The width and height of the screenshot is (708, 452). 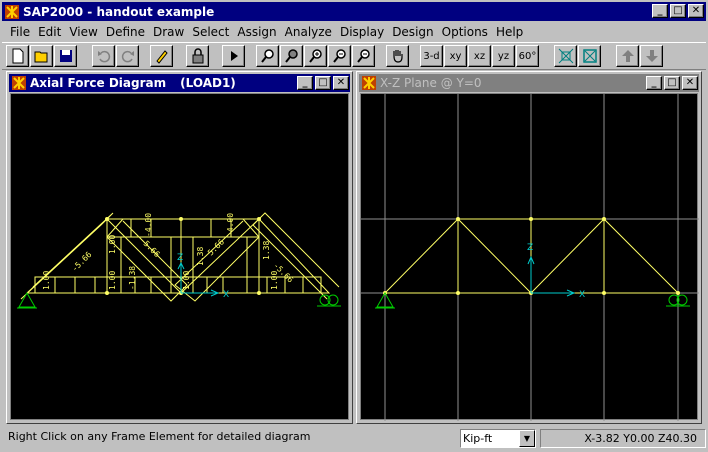 I want to click on zoom-out-icon, so click(x=339, y=56).